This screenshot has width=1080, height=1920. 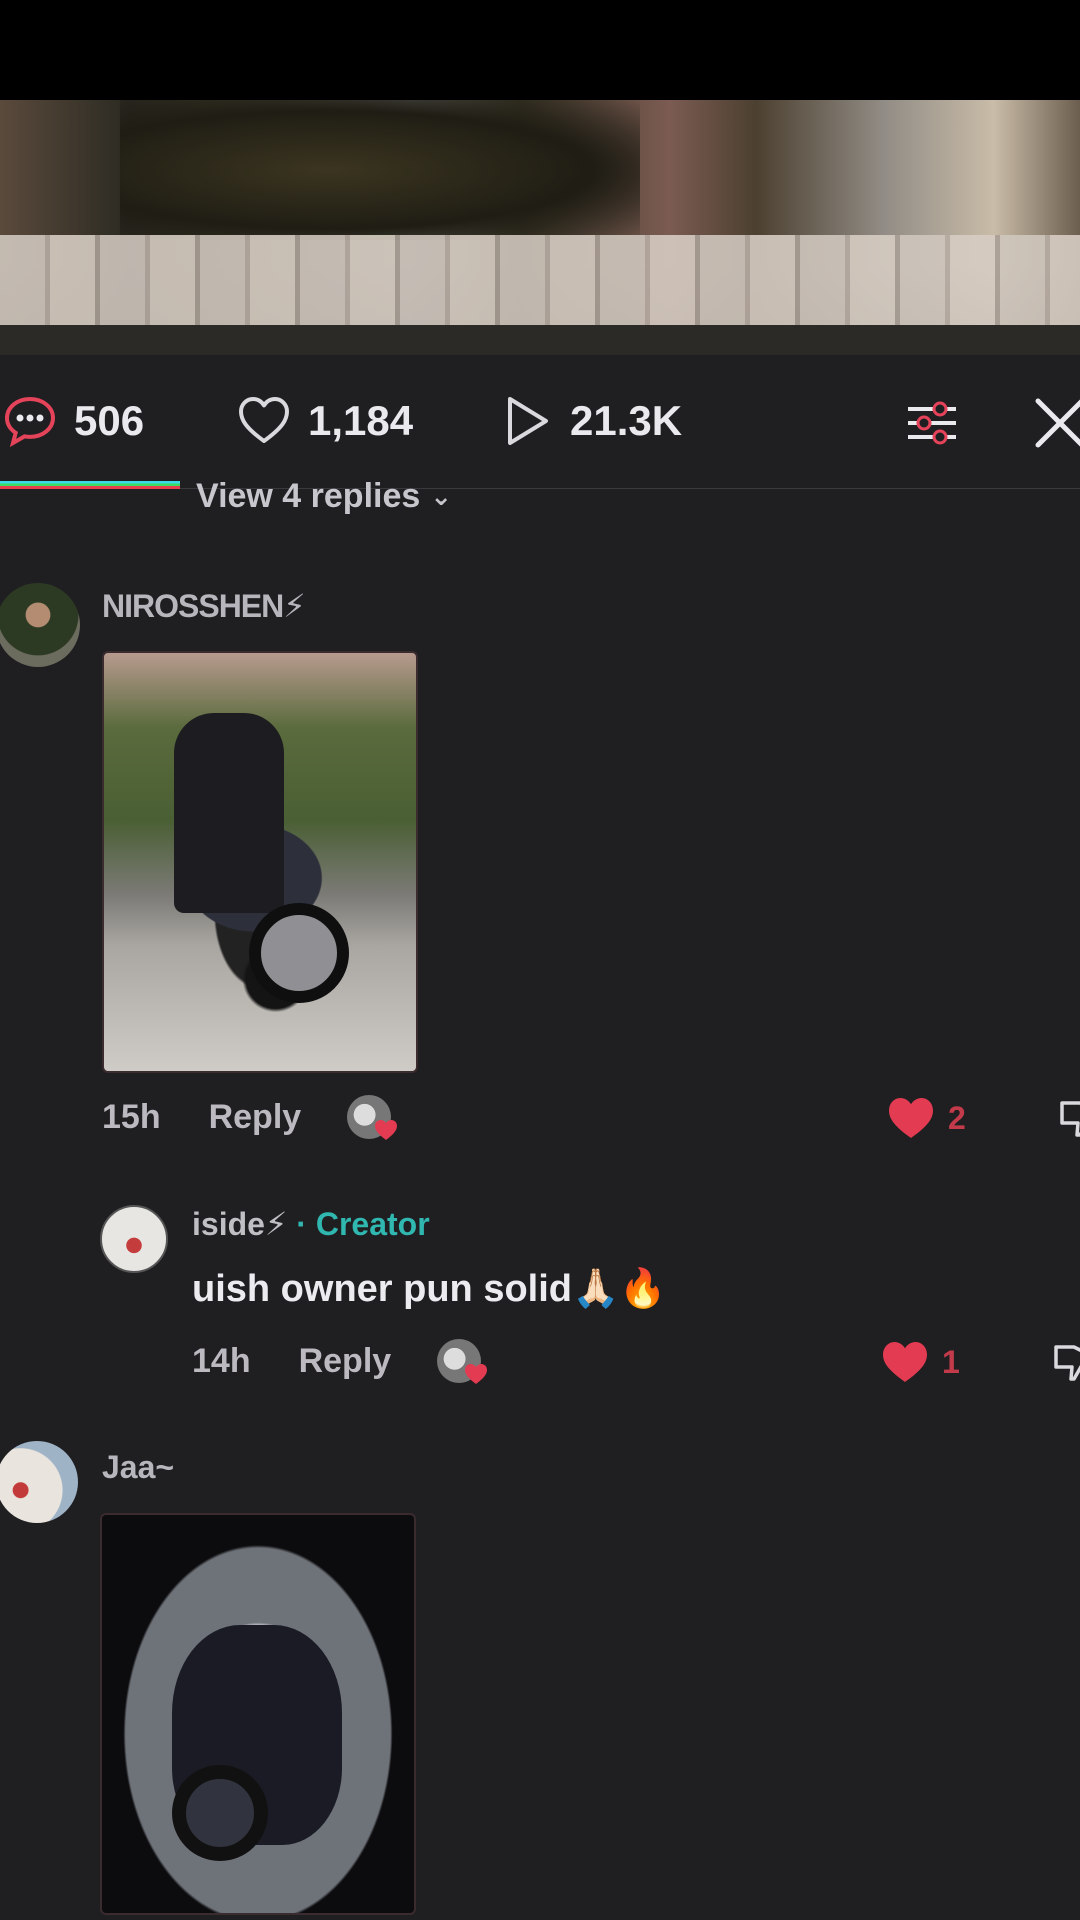 I want to click on chevron-down-icon: ⌄, so click(x=441, y=496).